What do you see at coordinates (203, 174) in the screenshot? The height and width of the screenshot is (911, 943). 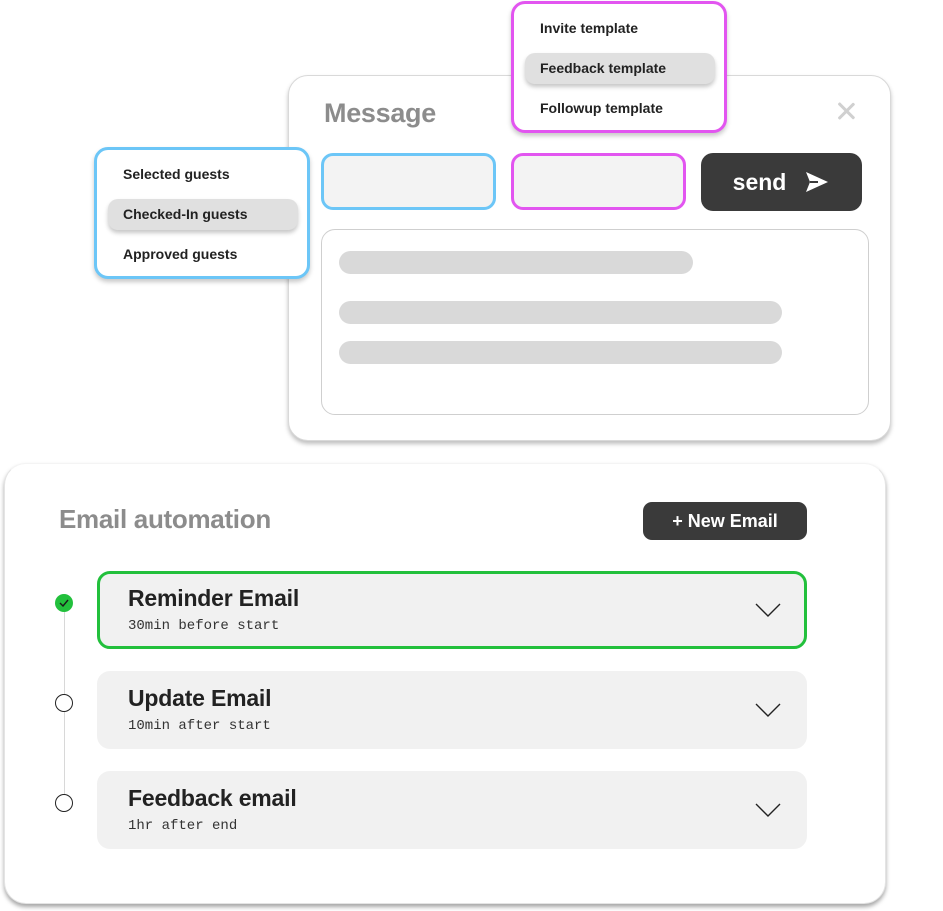 I see `guests-option-selected: Selected guests` at bounding box center [203, 174].